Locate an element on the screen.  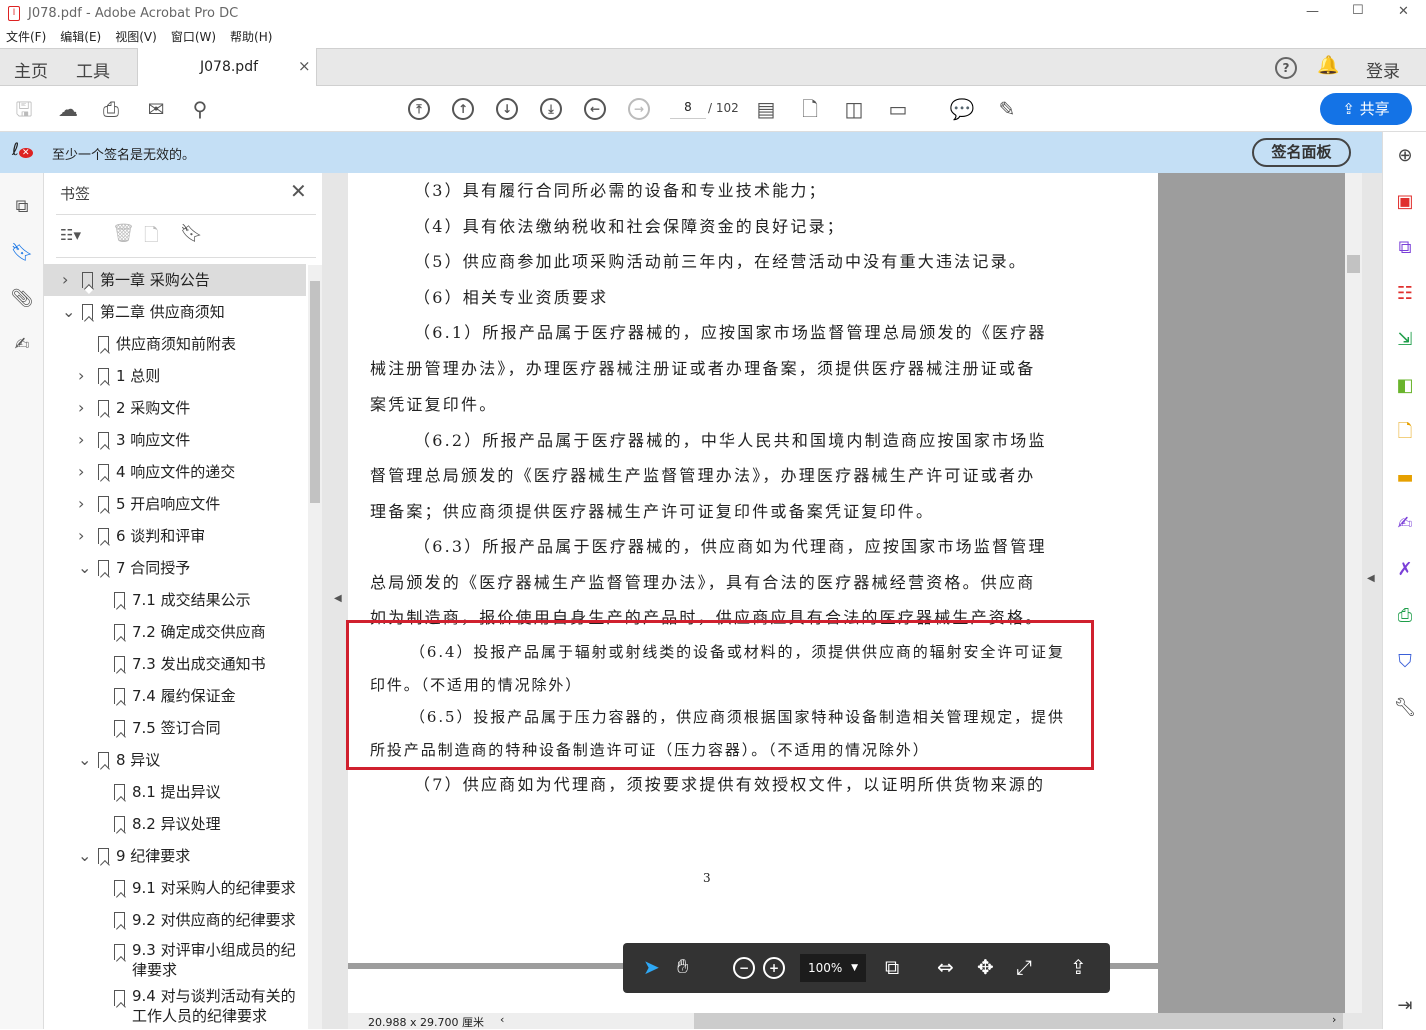
bookmark-item: 7.2 确定成交供应商 is located at coordinates (175, 632).